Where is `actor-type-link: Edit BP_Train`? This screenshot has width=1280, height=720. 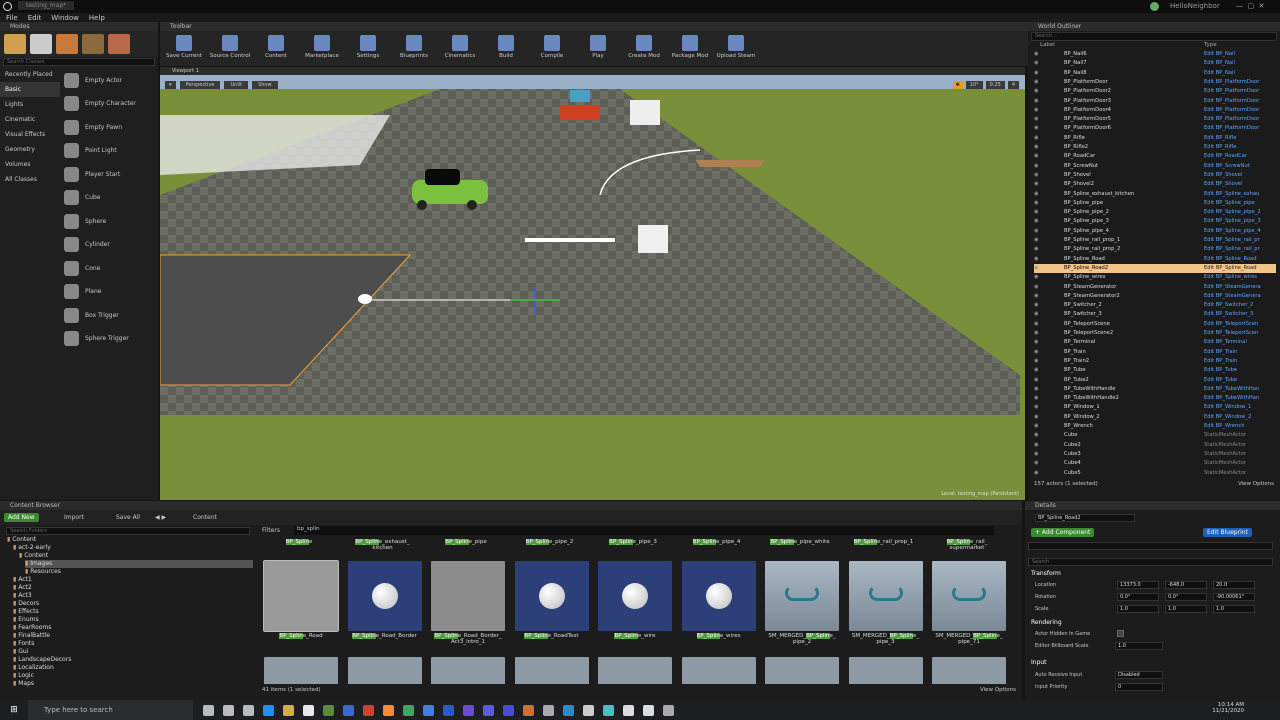 actor-type-link: Edit BP_Train is located at coordinates (1220, 352).